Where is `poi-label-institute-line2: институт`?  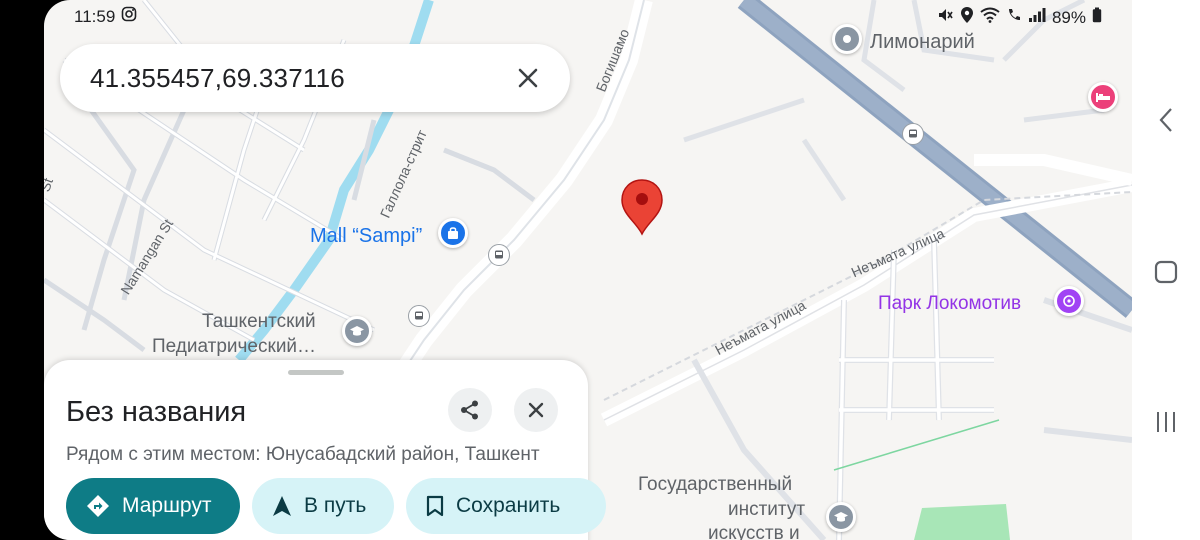
poi-label-institute-line2: институт is located at coordinates (766, 510).